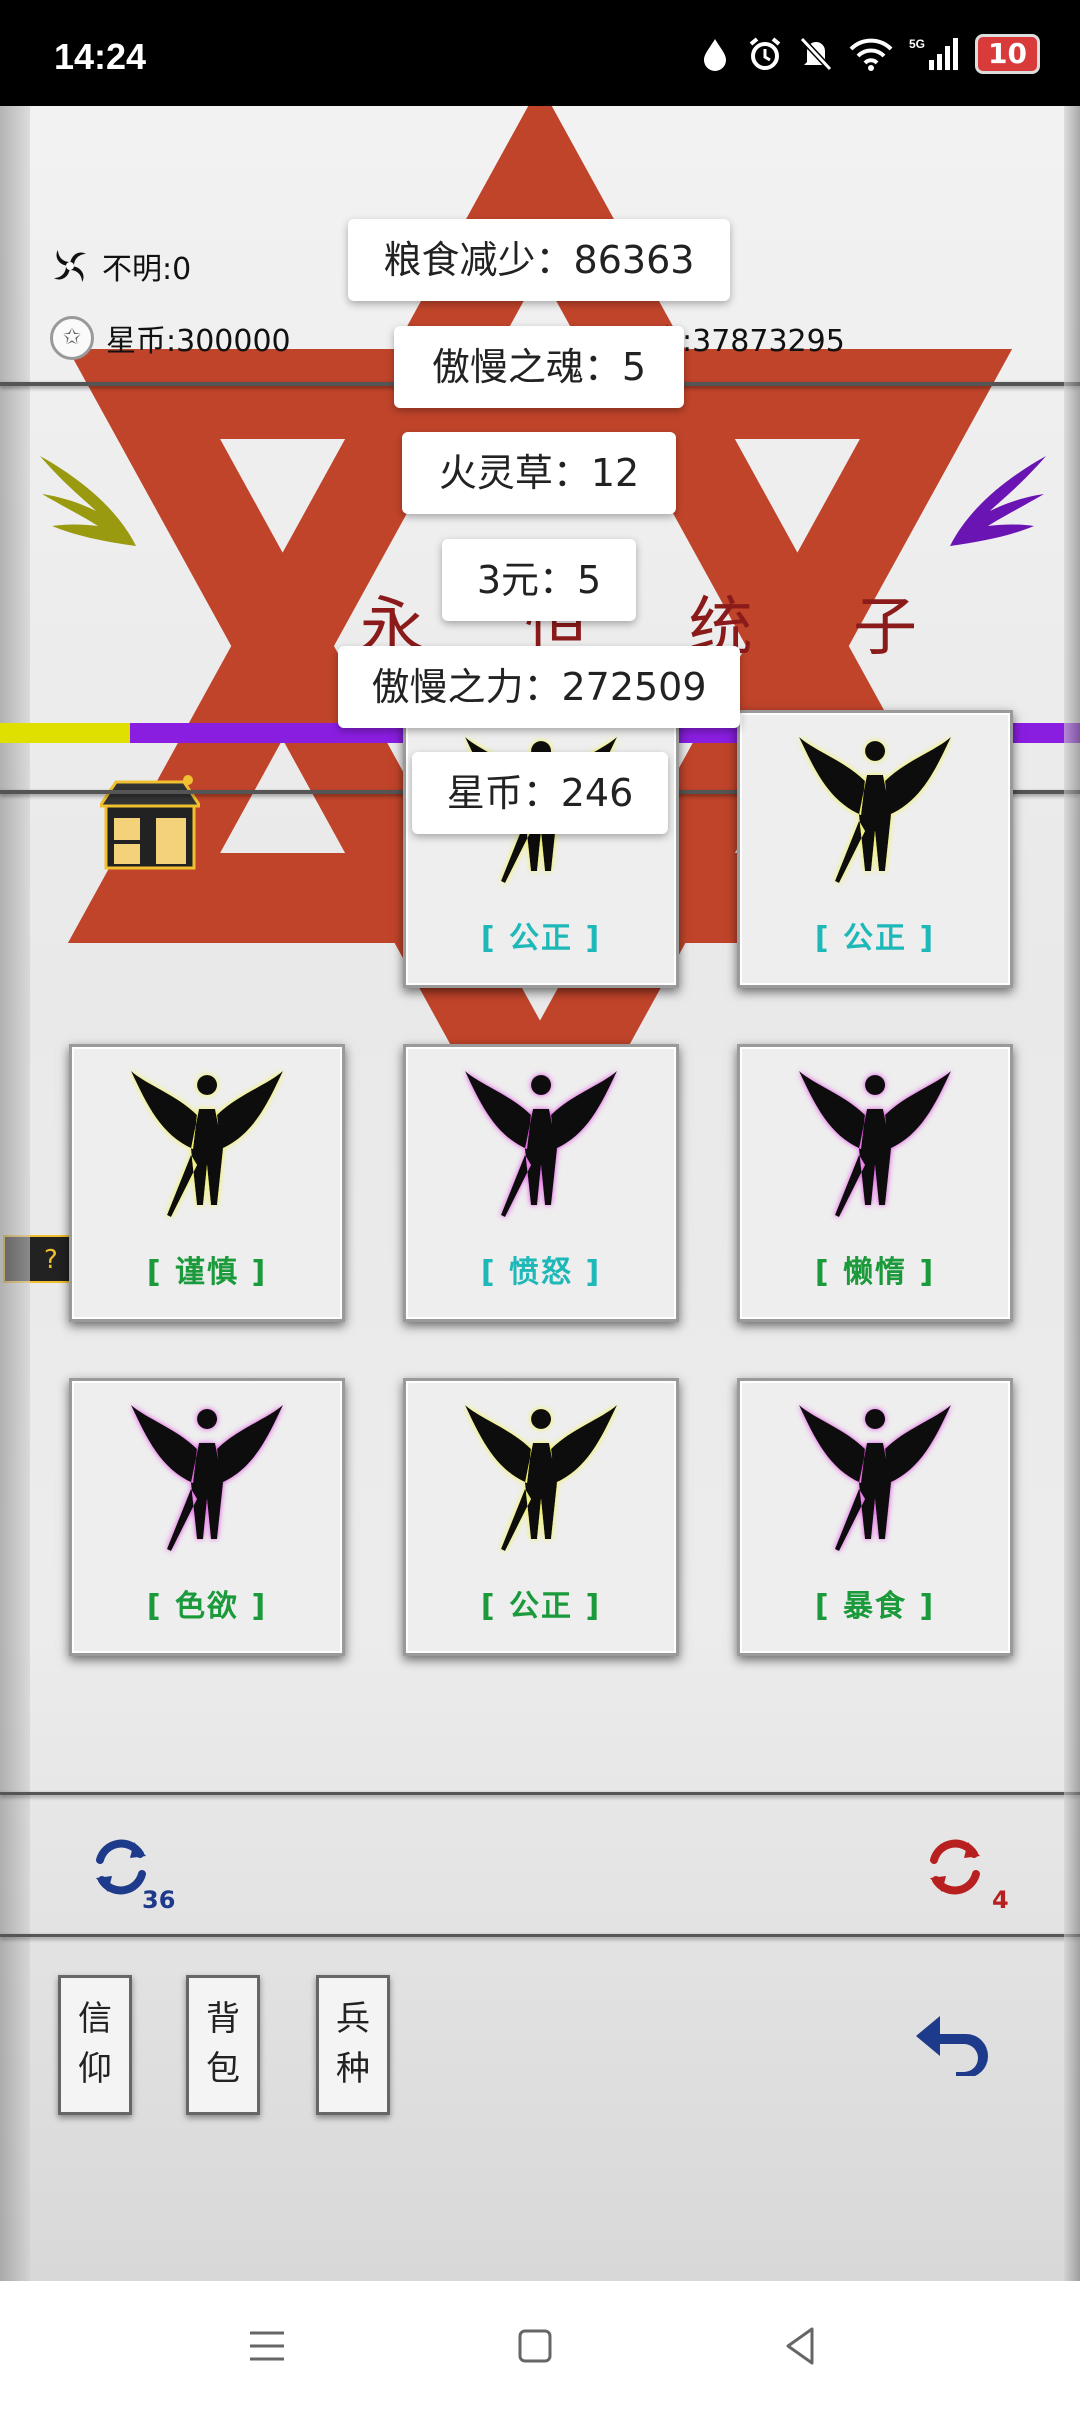  Describe the element at coordinates (267, 2346) in the screenshot. I see `menu-nav-icon` at that location.